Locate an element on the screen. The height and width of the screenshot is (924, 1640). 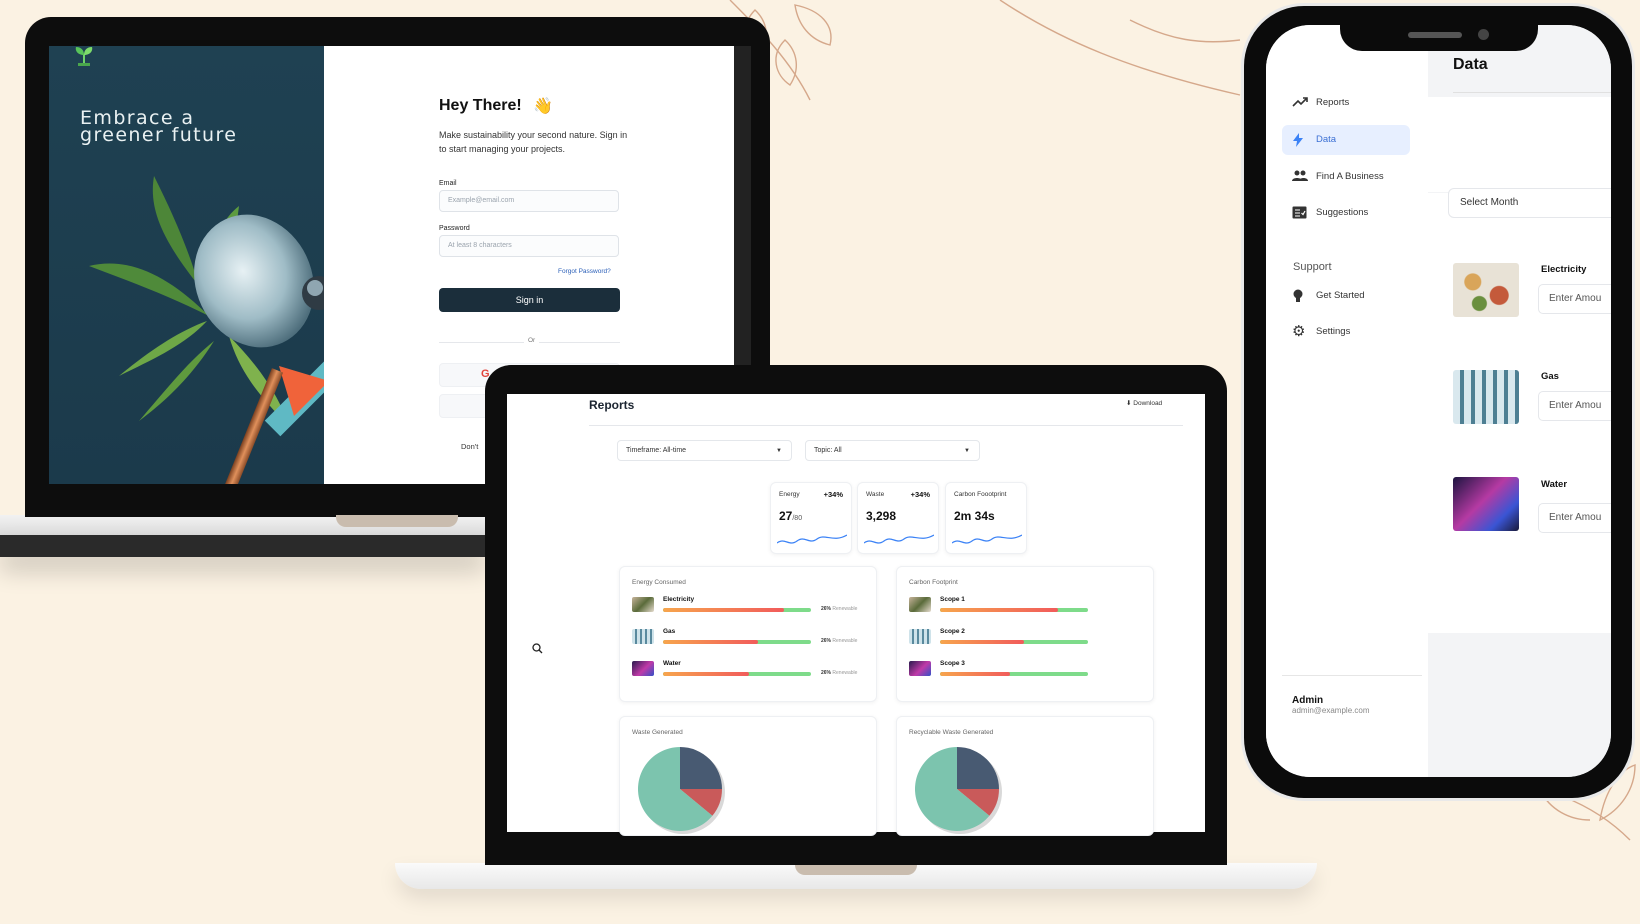
panel-title: Waste Generated is located at coordinates (657, 732).